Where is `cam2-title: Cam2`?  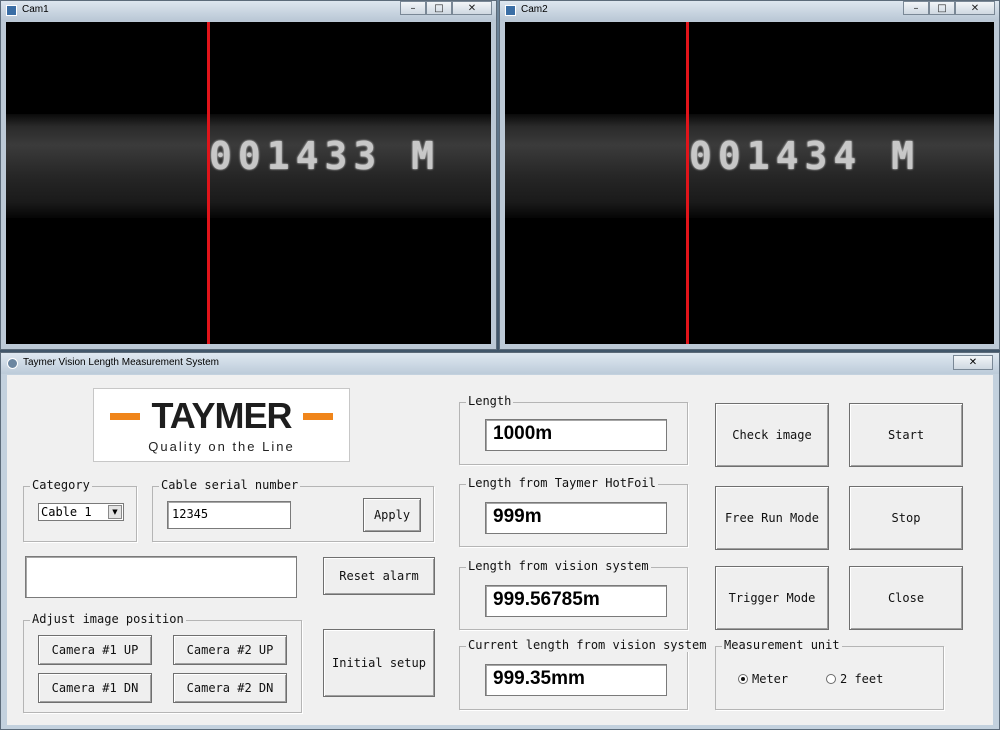
cam2-title: Cam2 is located at coordinates (534, 9).